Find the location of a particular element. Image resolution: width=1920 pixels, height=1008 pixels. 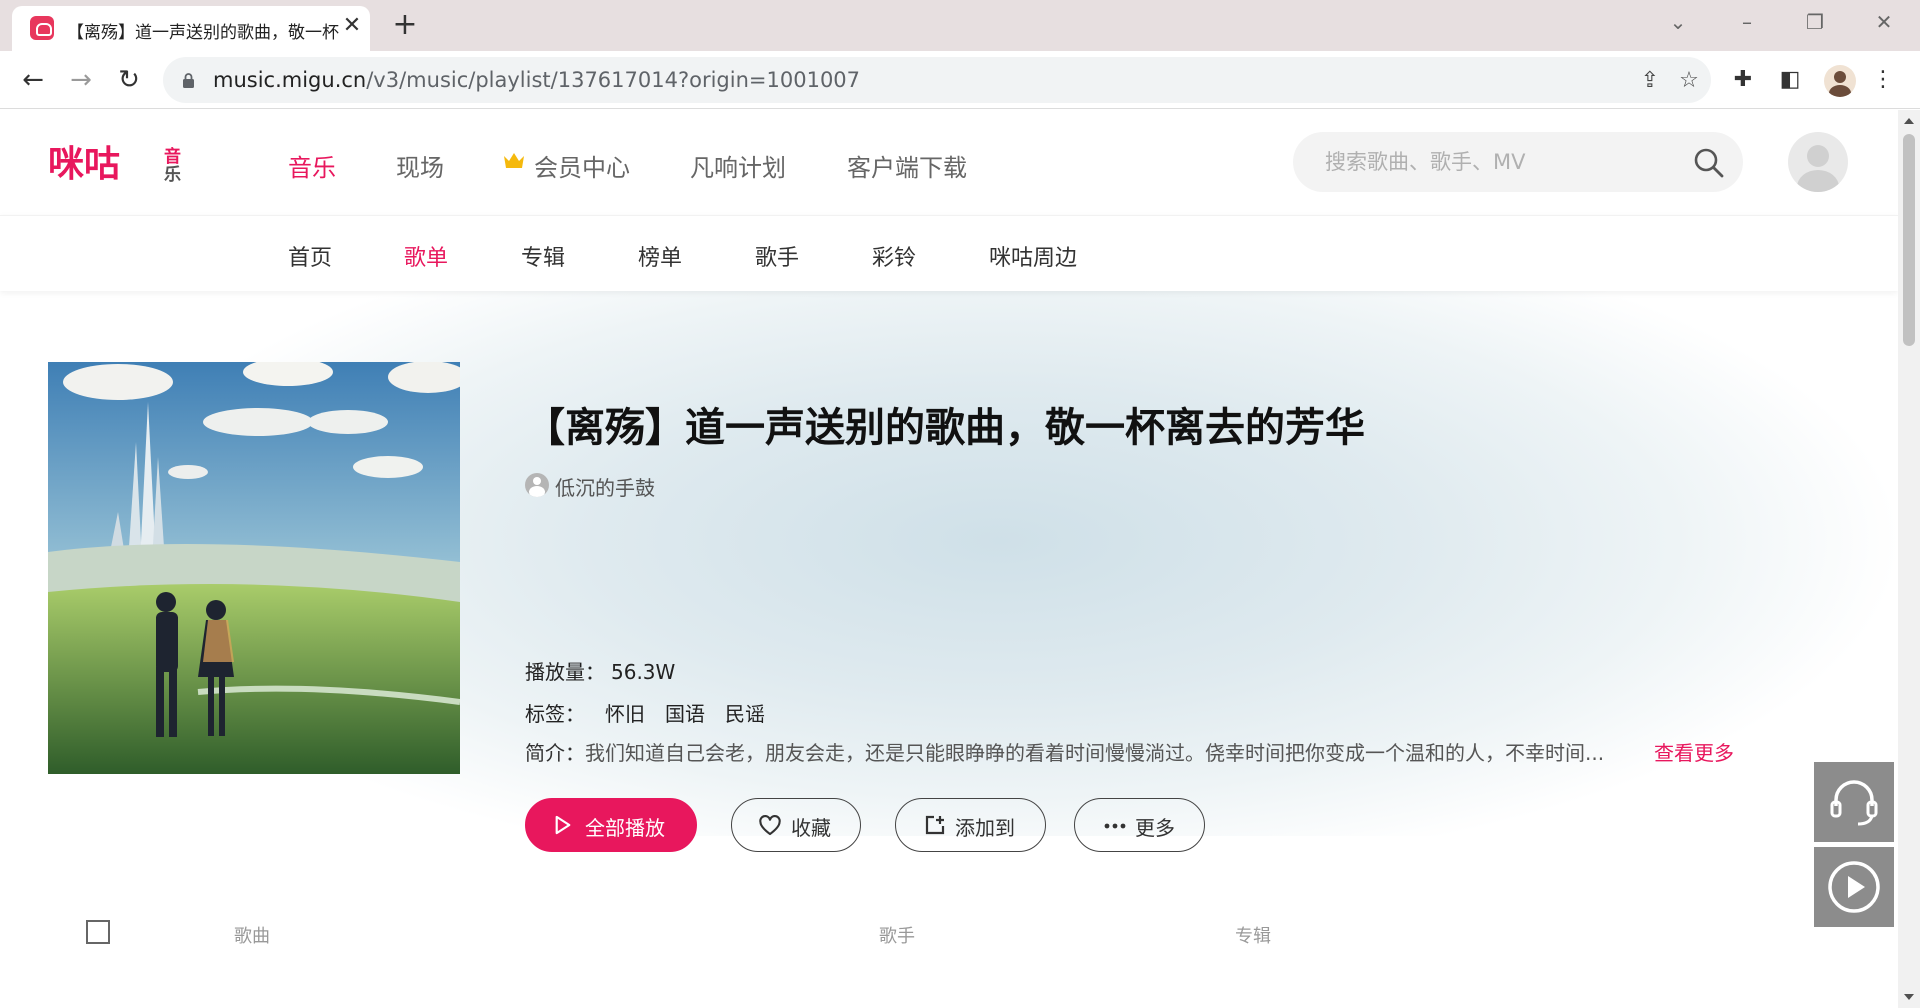

tab-close-icon: ✕ is located at coordinates (352, 26).